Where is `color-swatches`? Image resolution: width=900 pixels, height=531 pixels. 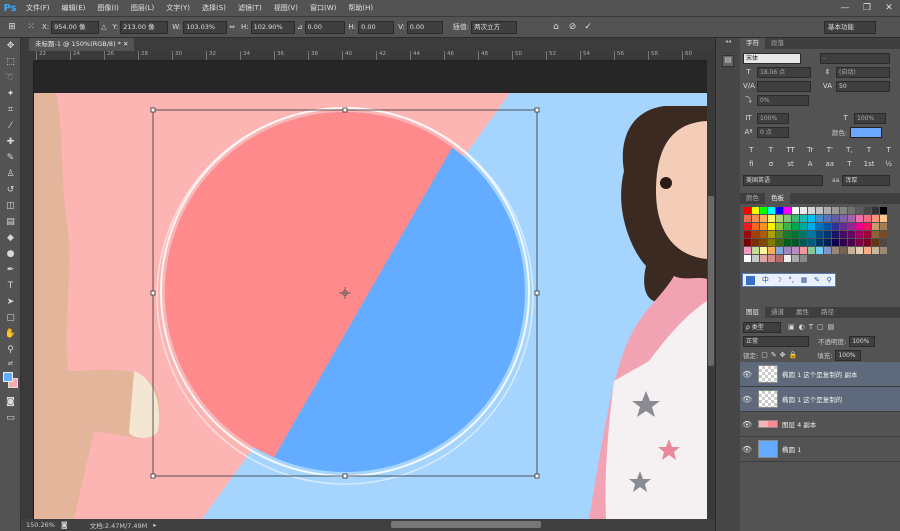
color-swatches is located at coordinates (10, 381).